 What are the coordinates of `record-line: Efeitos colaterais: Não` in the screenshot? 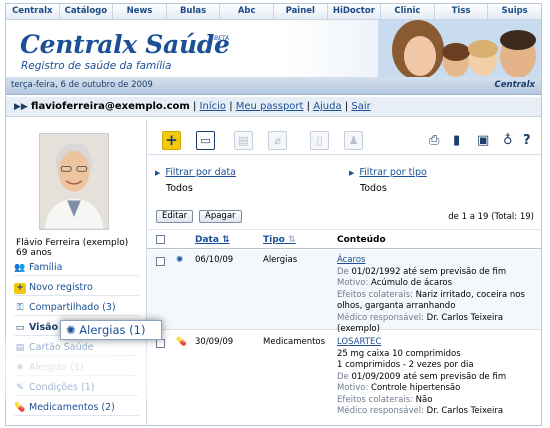 It's located at (385, 399).